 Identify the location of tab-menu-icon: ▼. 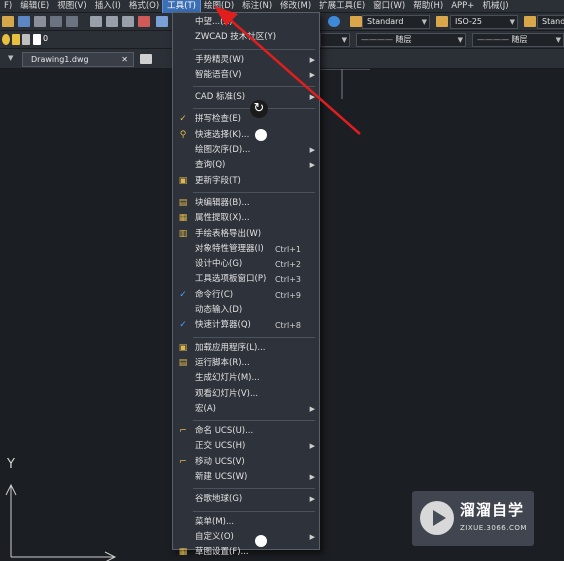
(10, 58).